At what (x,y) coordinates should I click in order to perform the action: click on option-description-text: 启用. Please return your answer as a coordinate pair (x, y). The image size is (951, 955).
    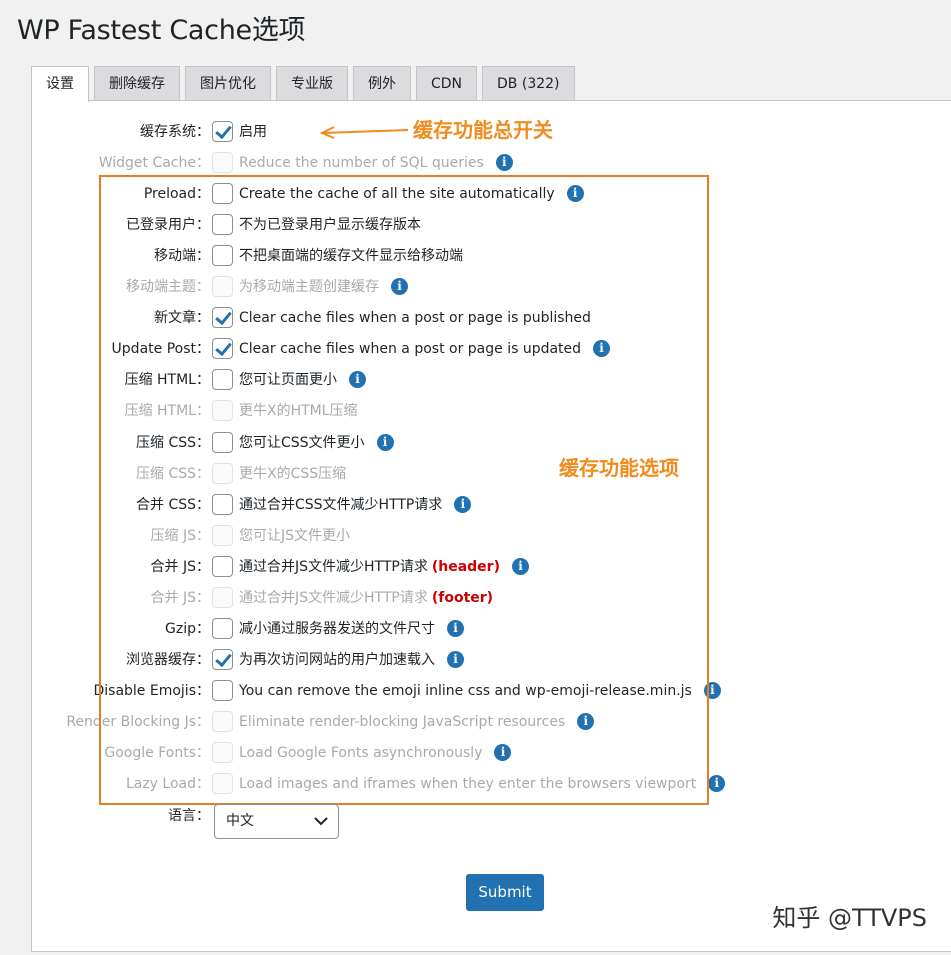
    Looking at the image, I should click on (253, 132).